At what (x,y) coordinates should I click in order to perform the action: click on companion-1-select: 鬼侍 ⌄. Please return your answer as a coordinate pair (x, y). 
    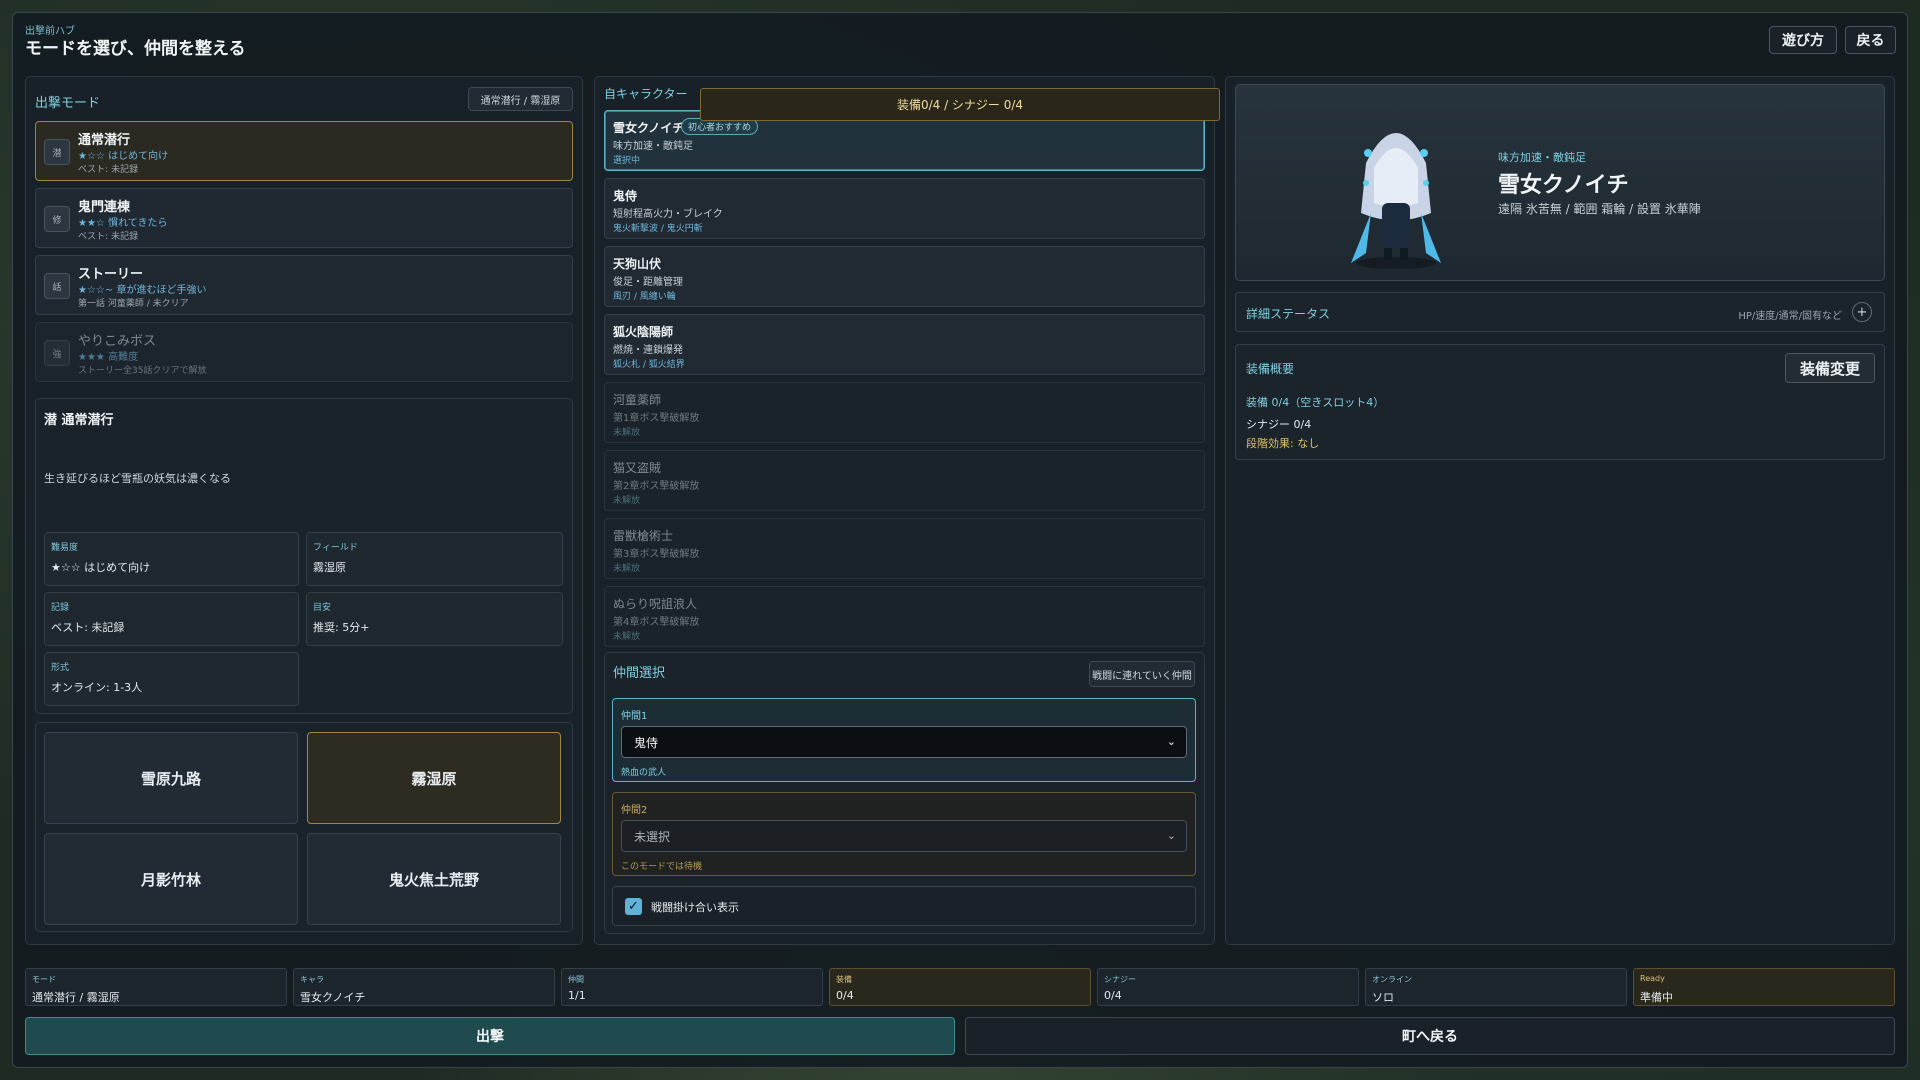
    Looking at the image, I should click on (904, 742).